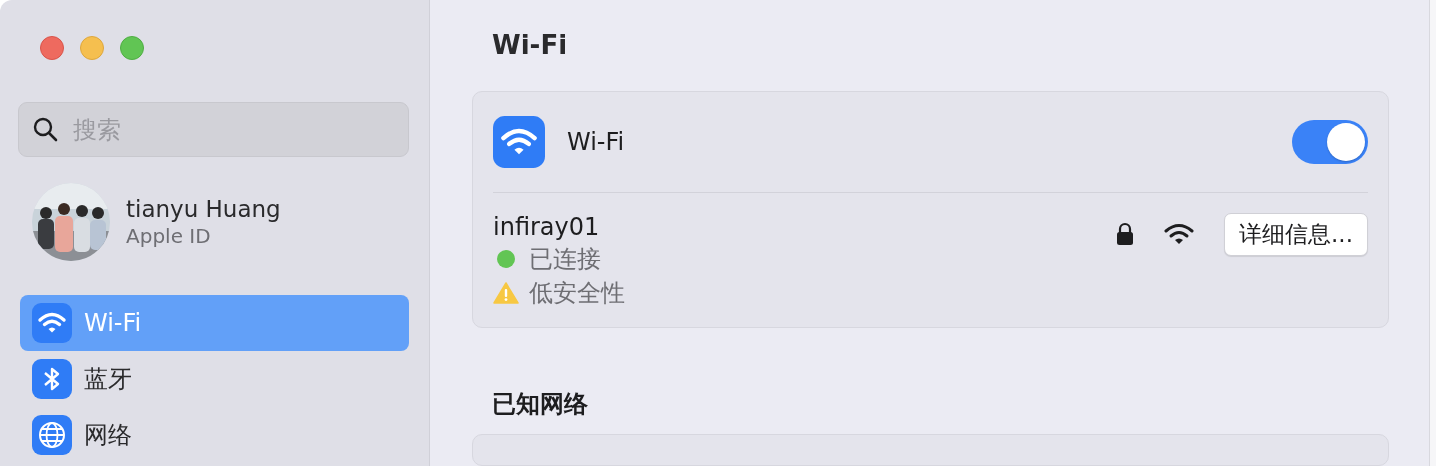 Image resolution: width=1436 pixels, height=466 pixels. I want to click on wifi-toggle, so click(1330, 141).